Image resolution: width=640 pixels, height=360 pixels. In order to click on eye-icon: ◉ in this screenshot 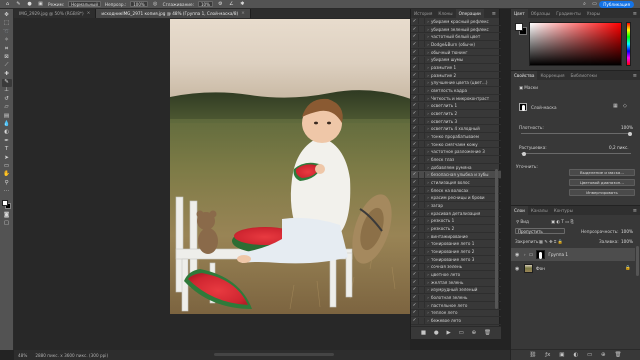, I will do `click(518, 255)`.